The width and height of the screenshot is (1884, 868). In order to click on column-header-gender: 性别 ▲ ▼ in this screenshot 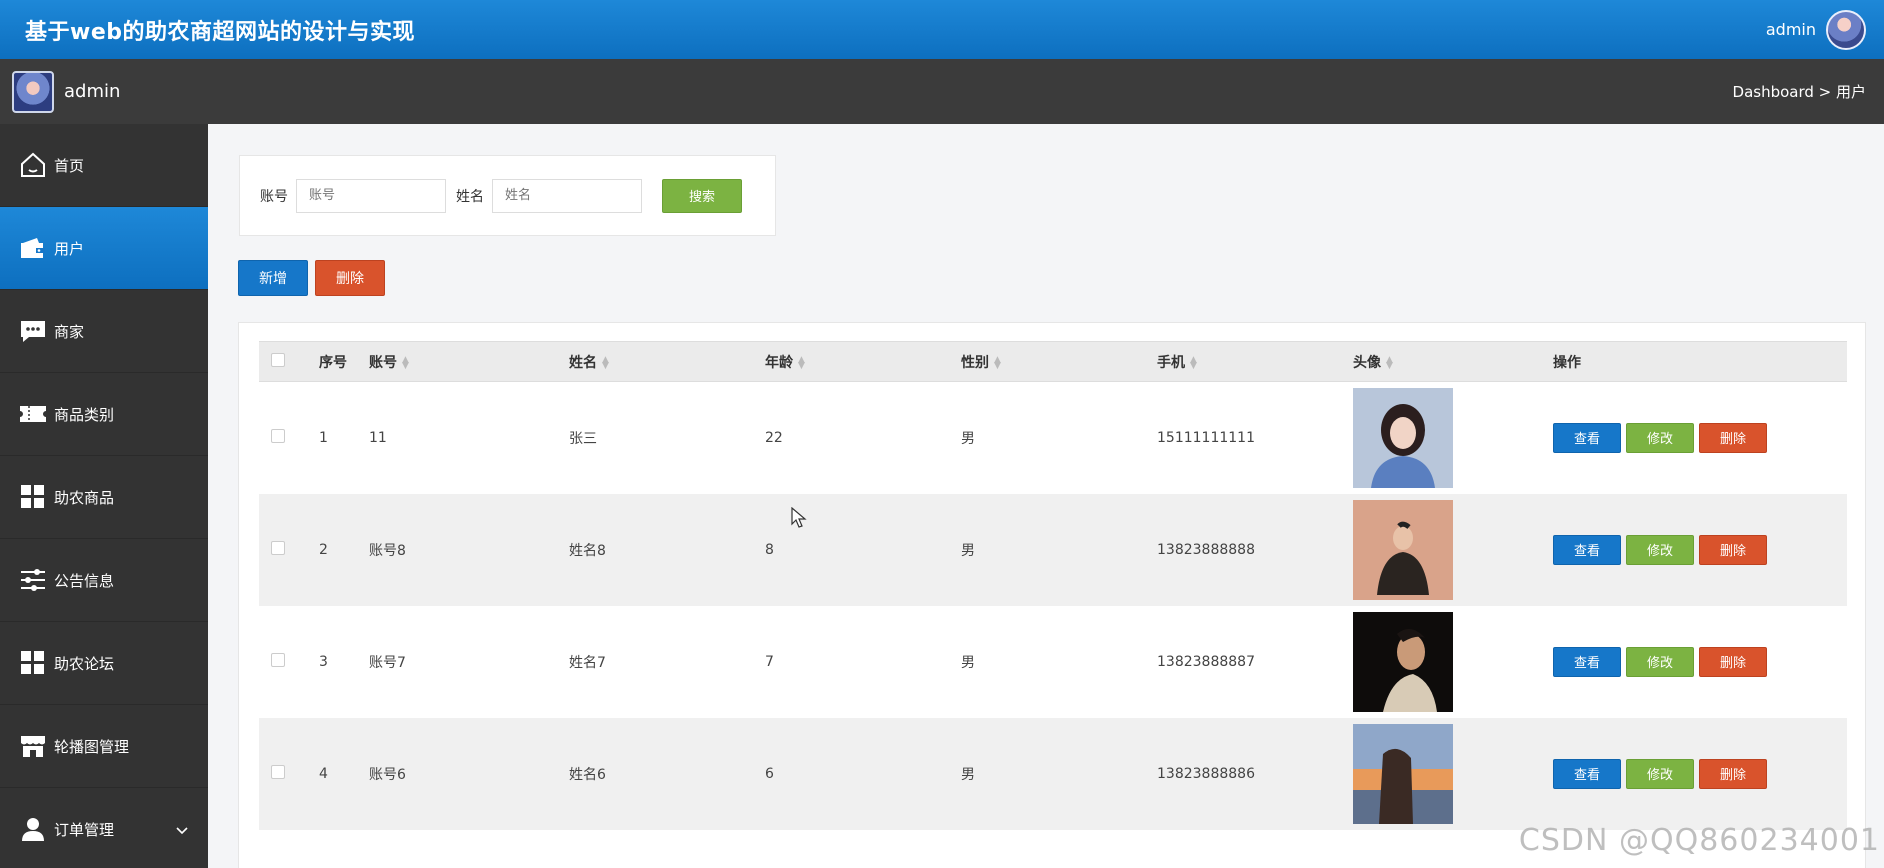, I will do `click(1059, 362)`.